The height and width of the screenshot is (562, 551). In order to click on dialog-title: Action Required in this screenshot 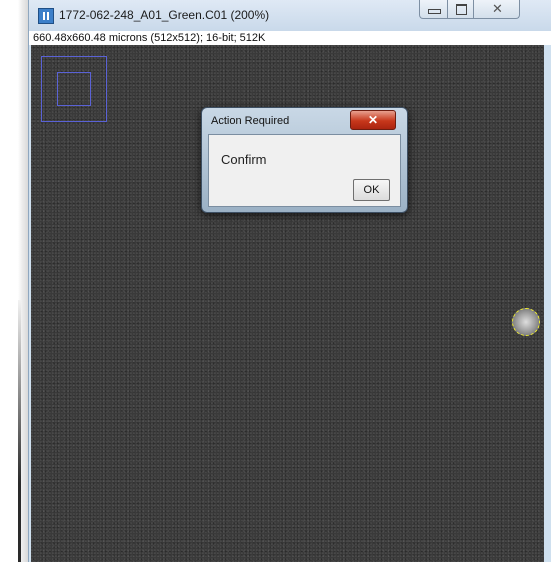, I will do `click(250, 121)`.